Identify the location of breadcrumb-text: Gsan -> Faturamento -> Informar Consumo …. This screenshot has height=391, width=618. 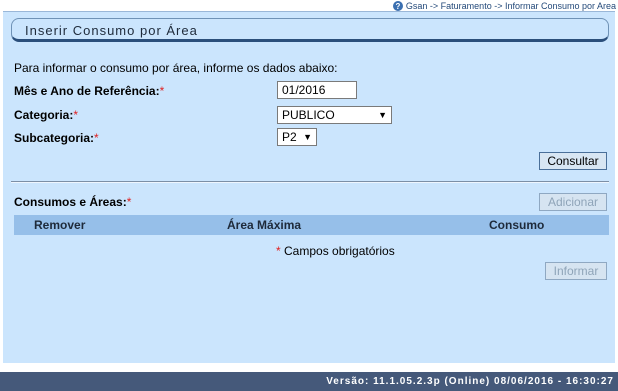
(510, 6).